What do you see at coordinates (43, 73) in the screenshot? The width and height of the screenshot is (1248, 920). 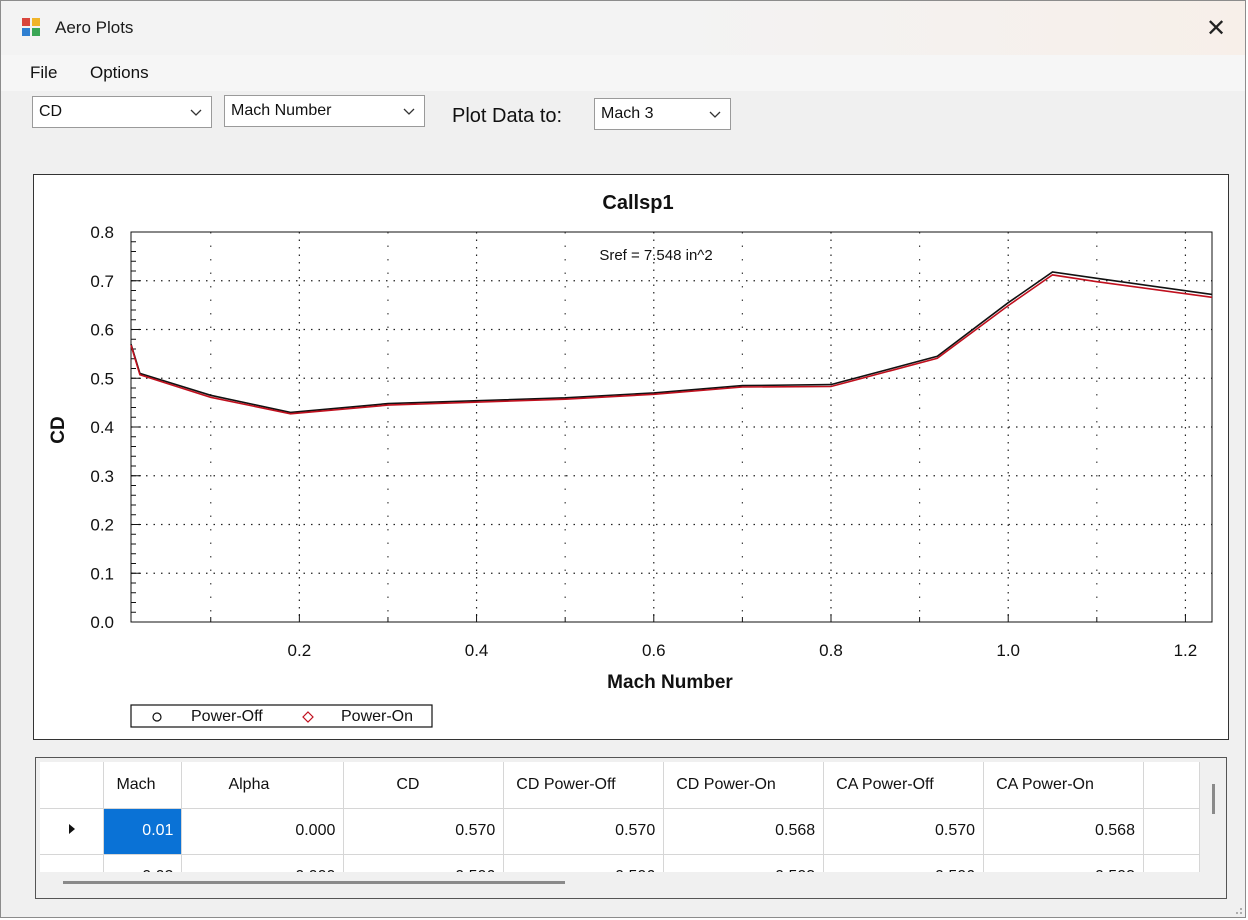 I see `menu-file: File` at bounding box center [43, 73].